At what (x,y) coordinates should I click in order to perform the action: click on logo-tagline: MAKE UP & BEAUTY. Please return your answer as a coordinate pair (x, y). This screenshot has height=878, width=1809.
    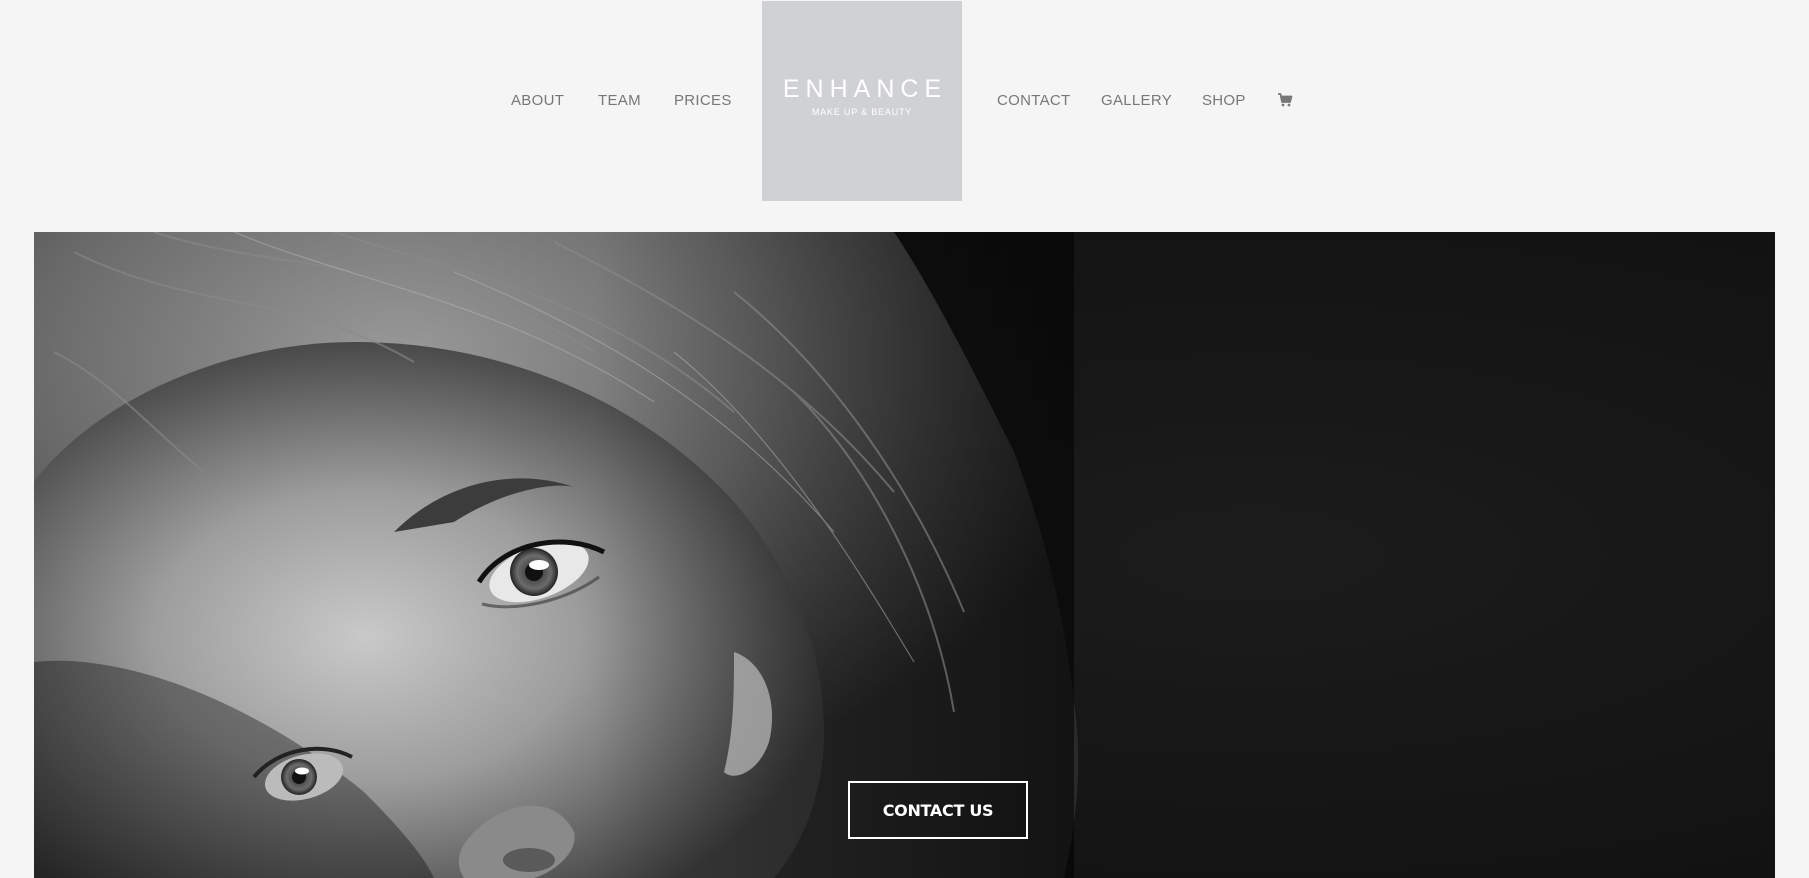
    Looking at the image, I should click on (862, 112).